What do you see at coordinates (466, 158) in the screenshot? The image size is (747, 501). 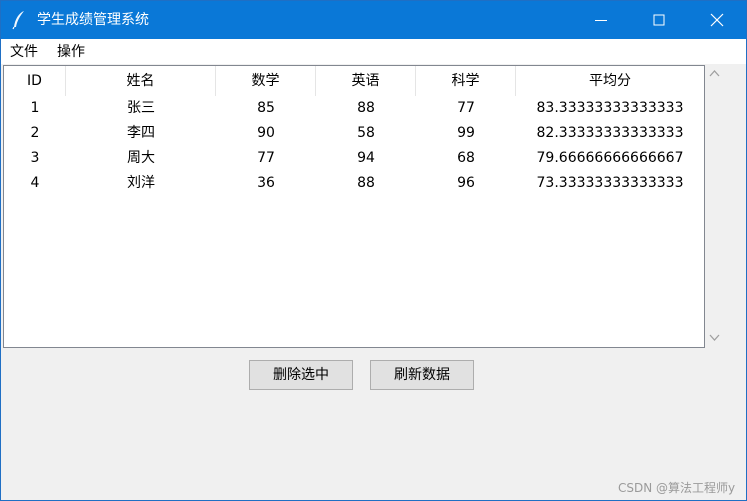 I see `cell-science: 68` at bounding box center [466, 158].